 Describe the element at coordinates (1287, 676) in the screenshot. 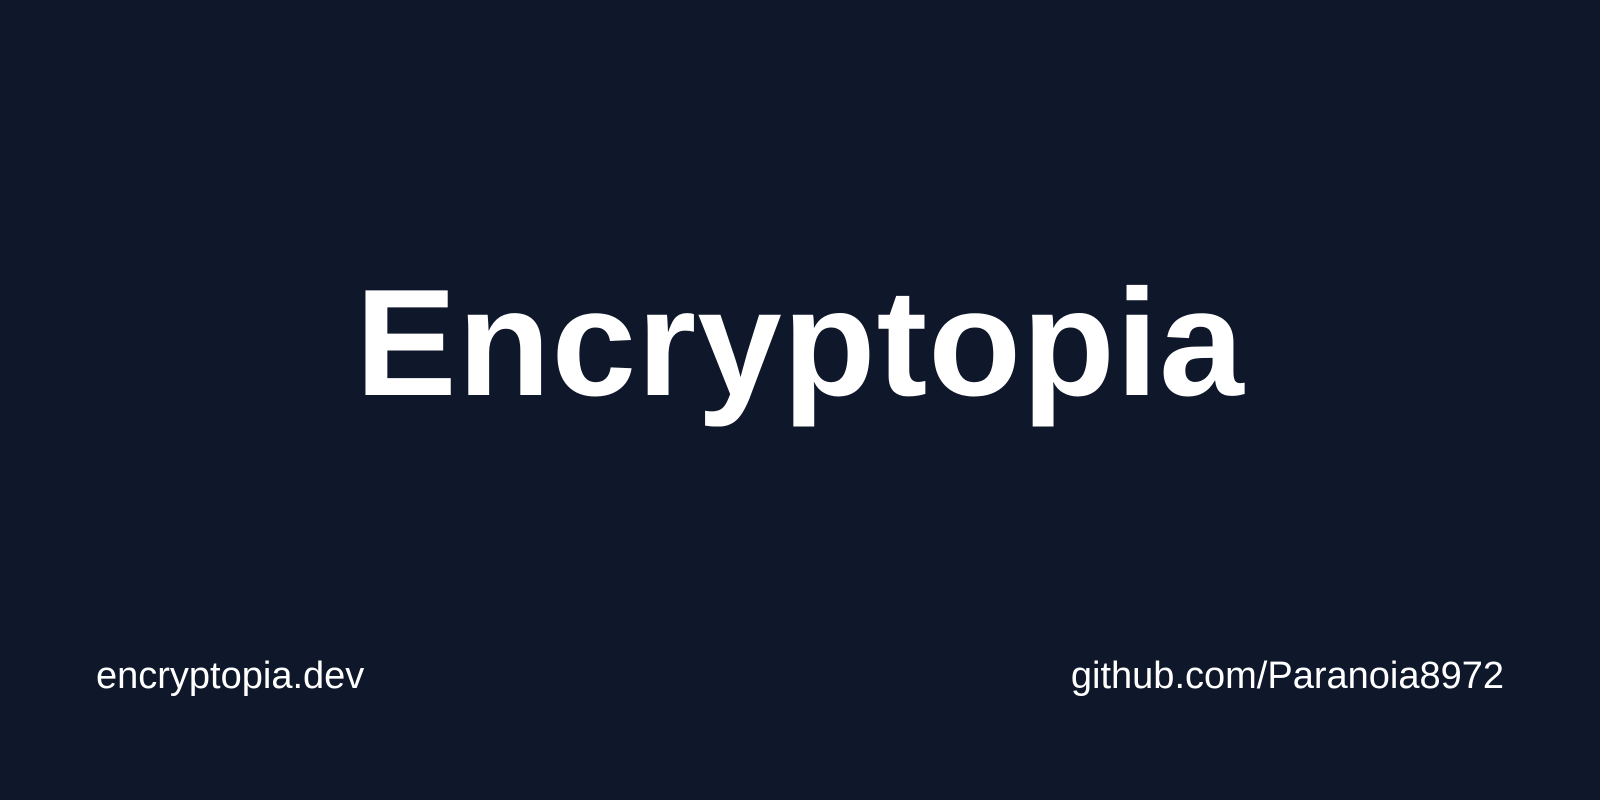

I see `github-link: github.com/Paranoia8972` at that location.